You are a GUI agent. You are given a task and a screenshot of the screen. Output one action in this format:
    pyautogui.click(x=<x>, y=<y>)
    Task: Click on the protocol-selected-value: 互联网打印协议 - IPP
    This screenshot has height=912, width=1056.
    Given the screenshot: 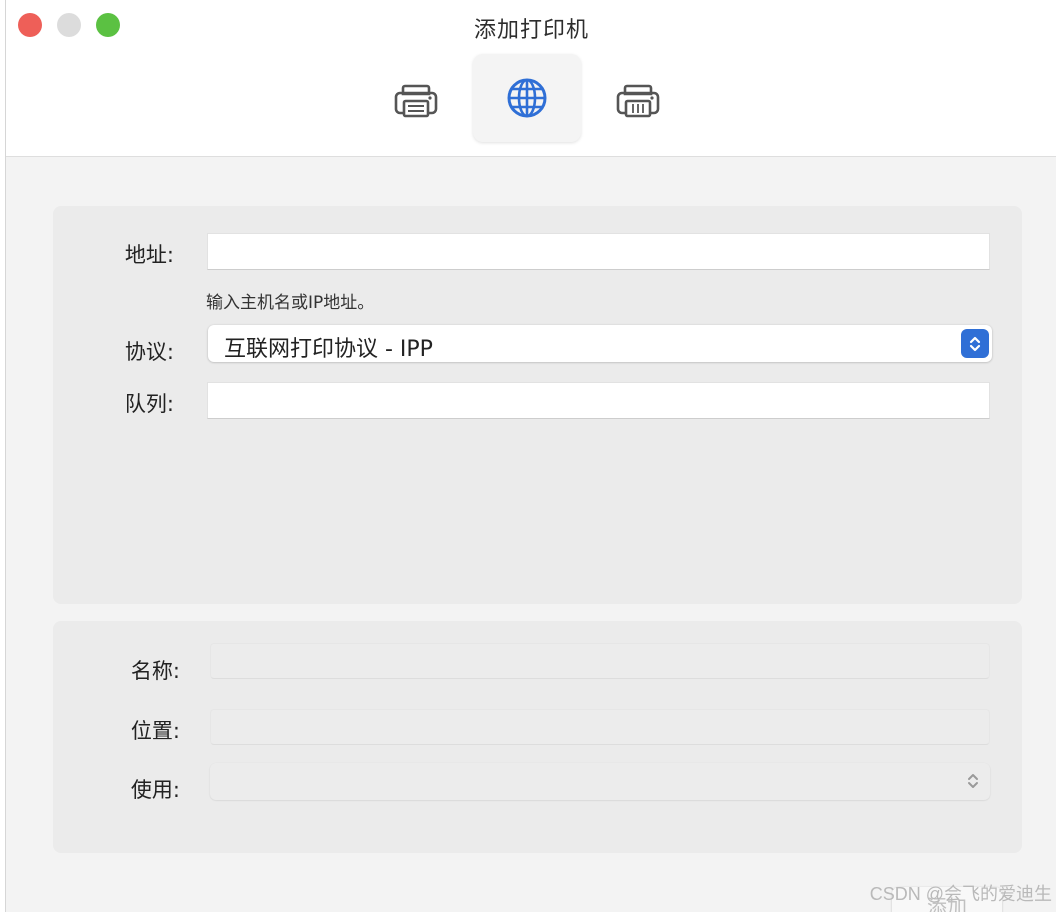 What is the action you would take?
    pyautogui.click(x=328, y=349)
    